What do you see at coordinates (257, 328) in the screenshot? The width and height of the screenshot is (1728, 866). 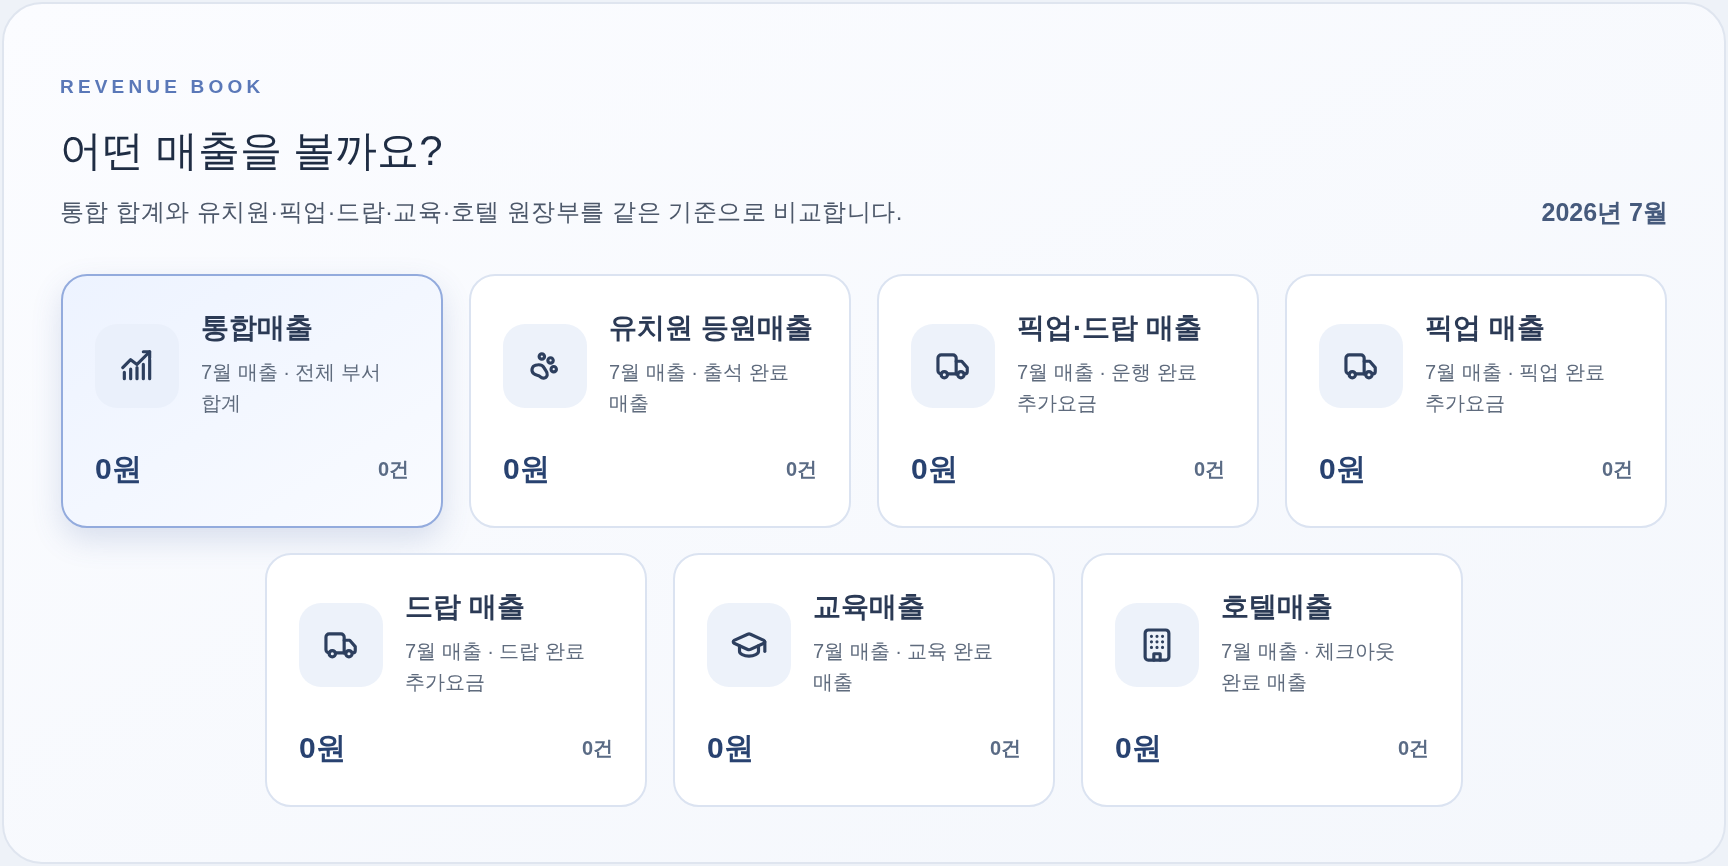 I see `card-title: 통합매출` at bounding box center [257, 328].